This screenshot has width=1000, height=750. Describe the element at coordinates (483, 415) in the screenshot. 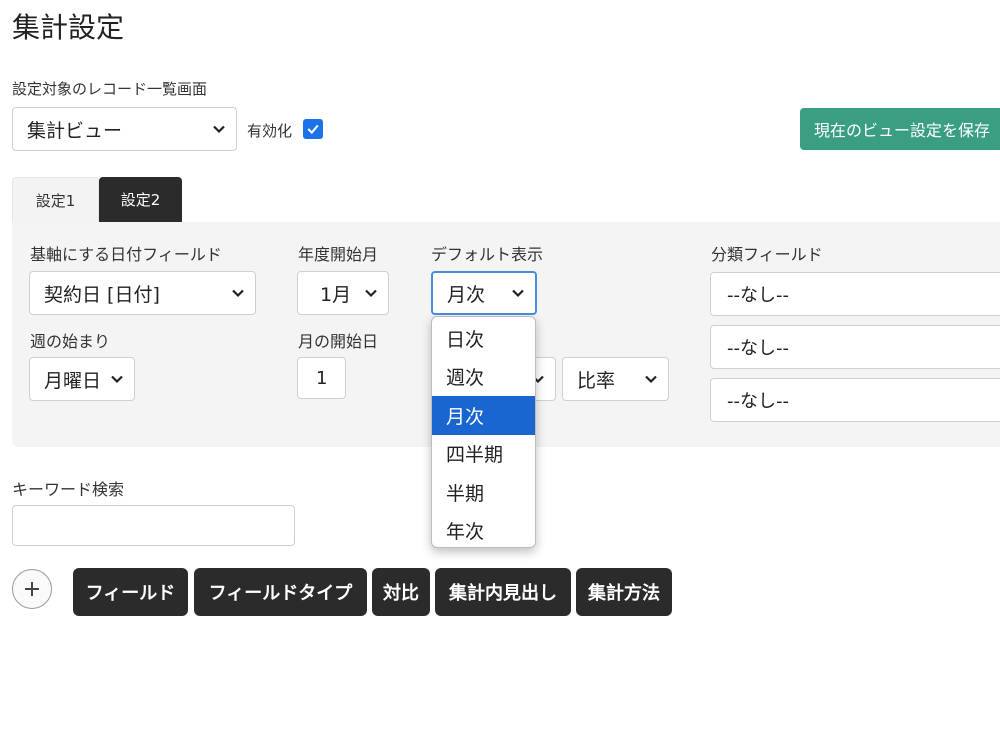

I see `option-monthly: 月次` at that location.